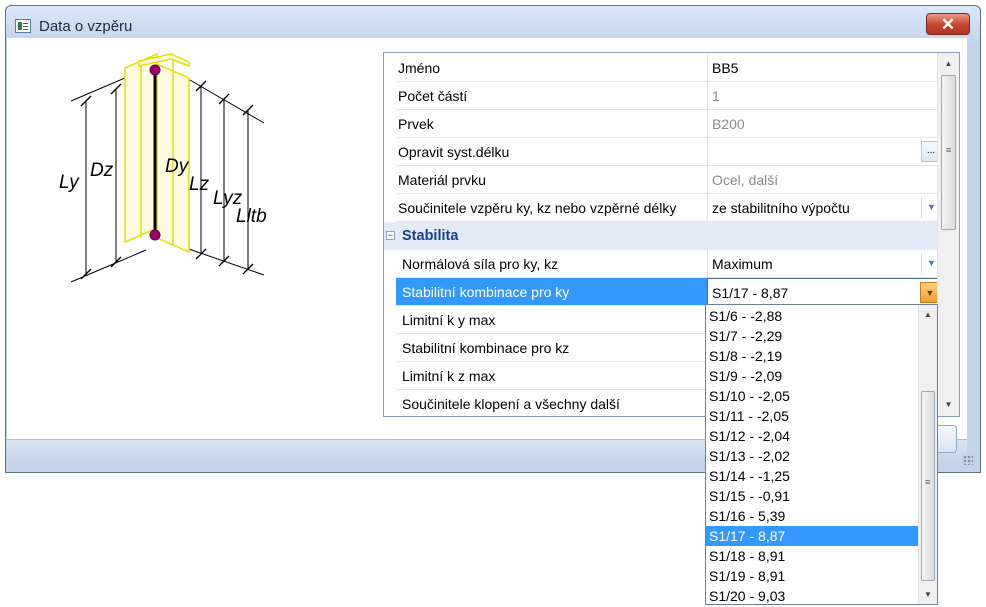  What do you see at coordinates (551, 348) in the screenshot?
I see `property-label: Stabilitní kombinace pro kz` at bounding box center [551, 348].